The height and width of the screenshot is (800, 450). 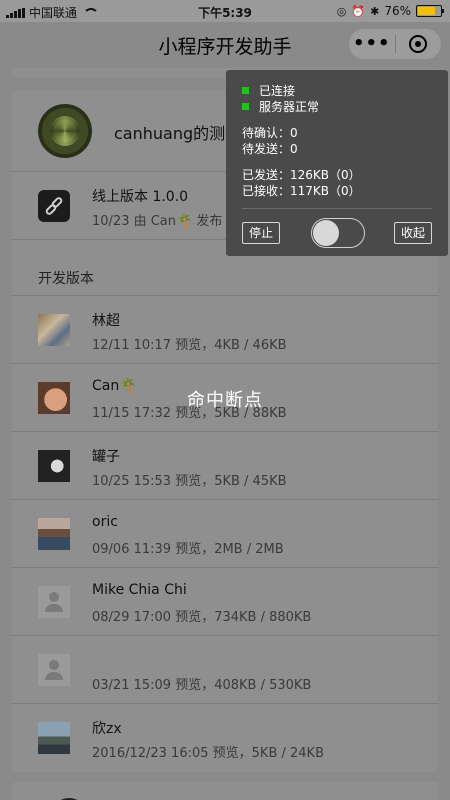 I want to click on sent-stat: 已发送：126KB（0）, so click(x=301, y=175).